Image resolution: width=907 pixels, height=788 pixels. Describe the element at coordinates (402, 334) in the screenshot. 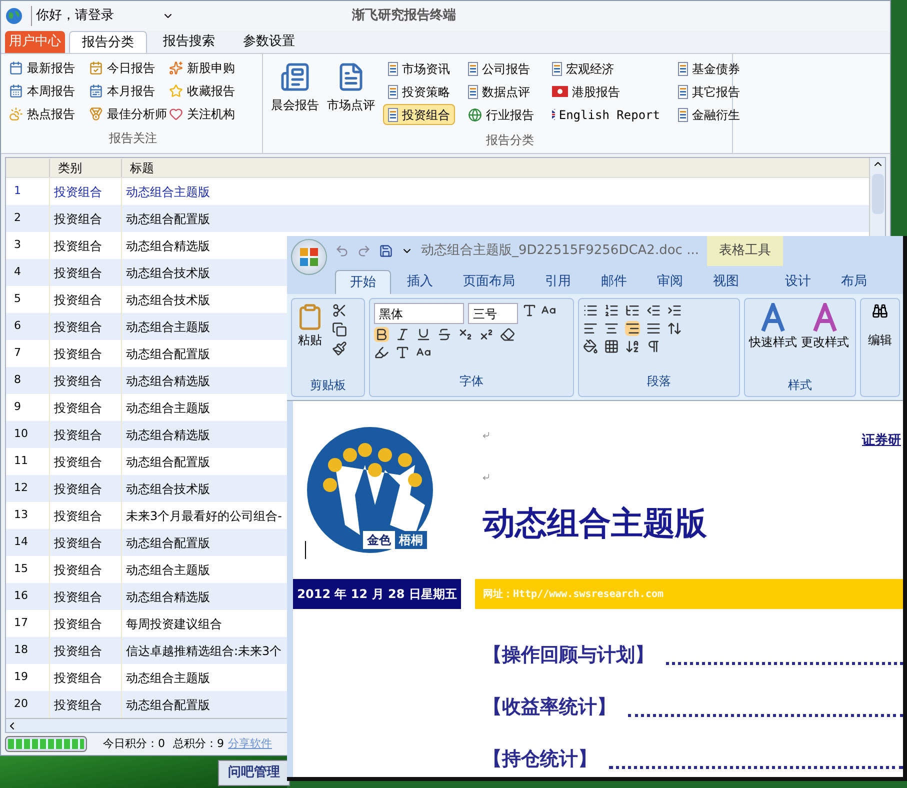

I see `italic-icon` at that location.